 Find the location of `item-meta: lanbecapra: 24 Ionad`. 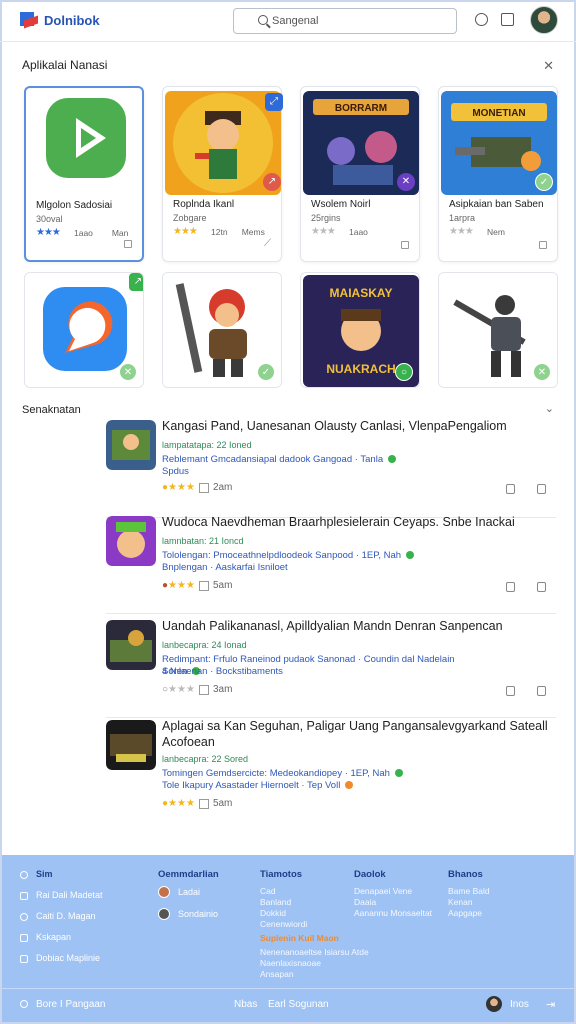

item-meta: lanbecapra: 24 Ionad is located at coordinates (204, 645).